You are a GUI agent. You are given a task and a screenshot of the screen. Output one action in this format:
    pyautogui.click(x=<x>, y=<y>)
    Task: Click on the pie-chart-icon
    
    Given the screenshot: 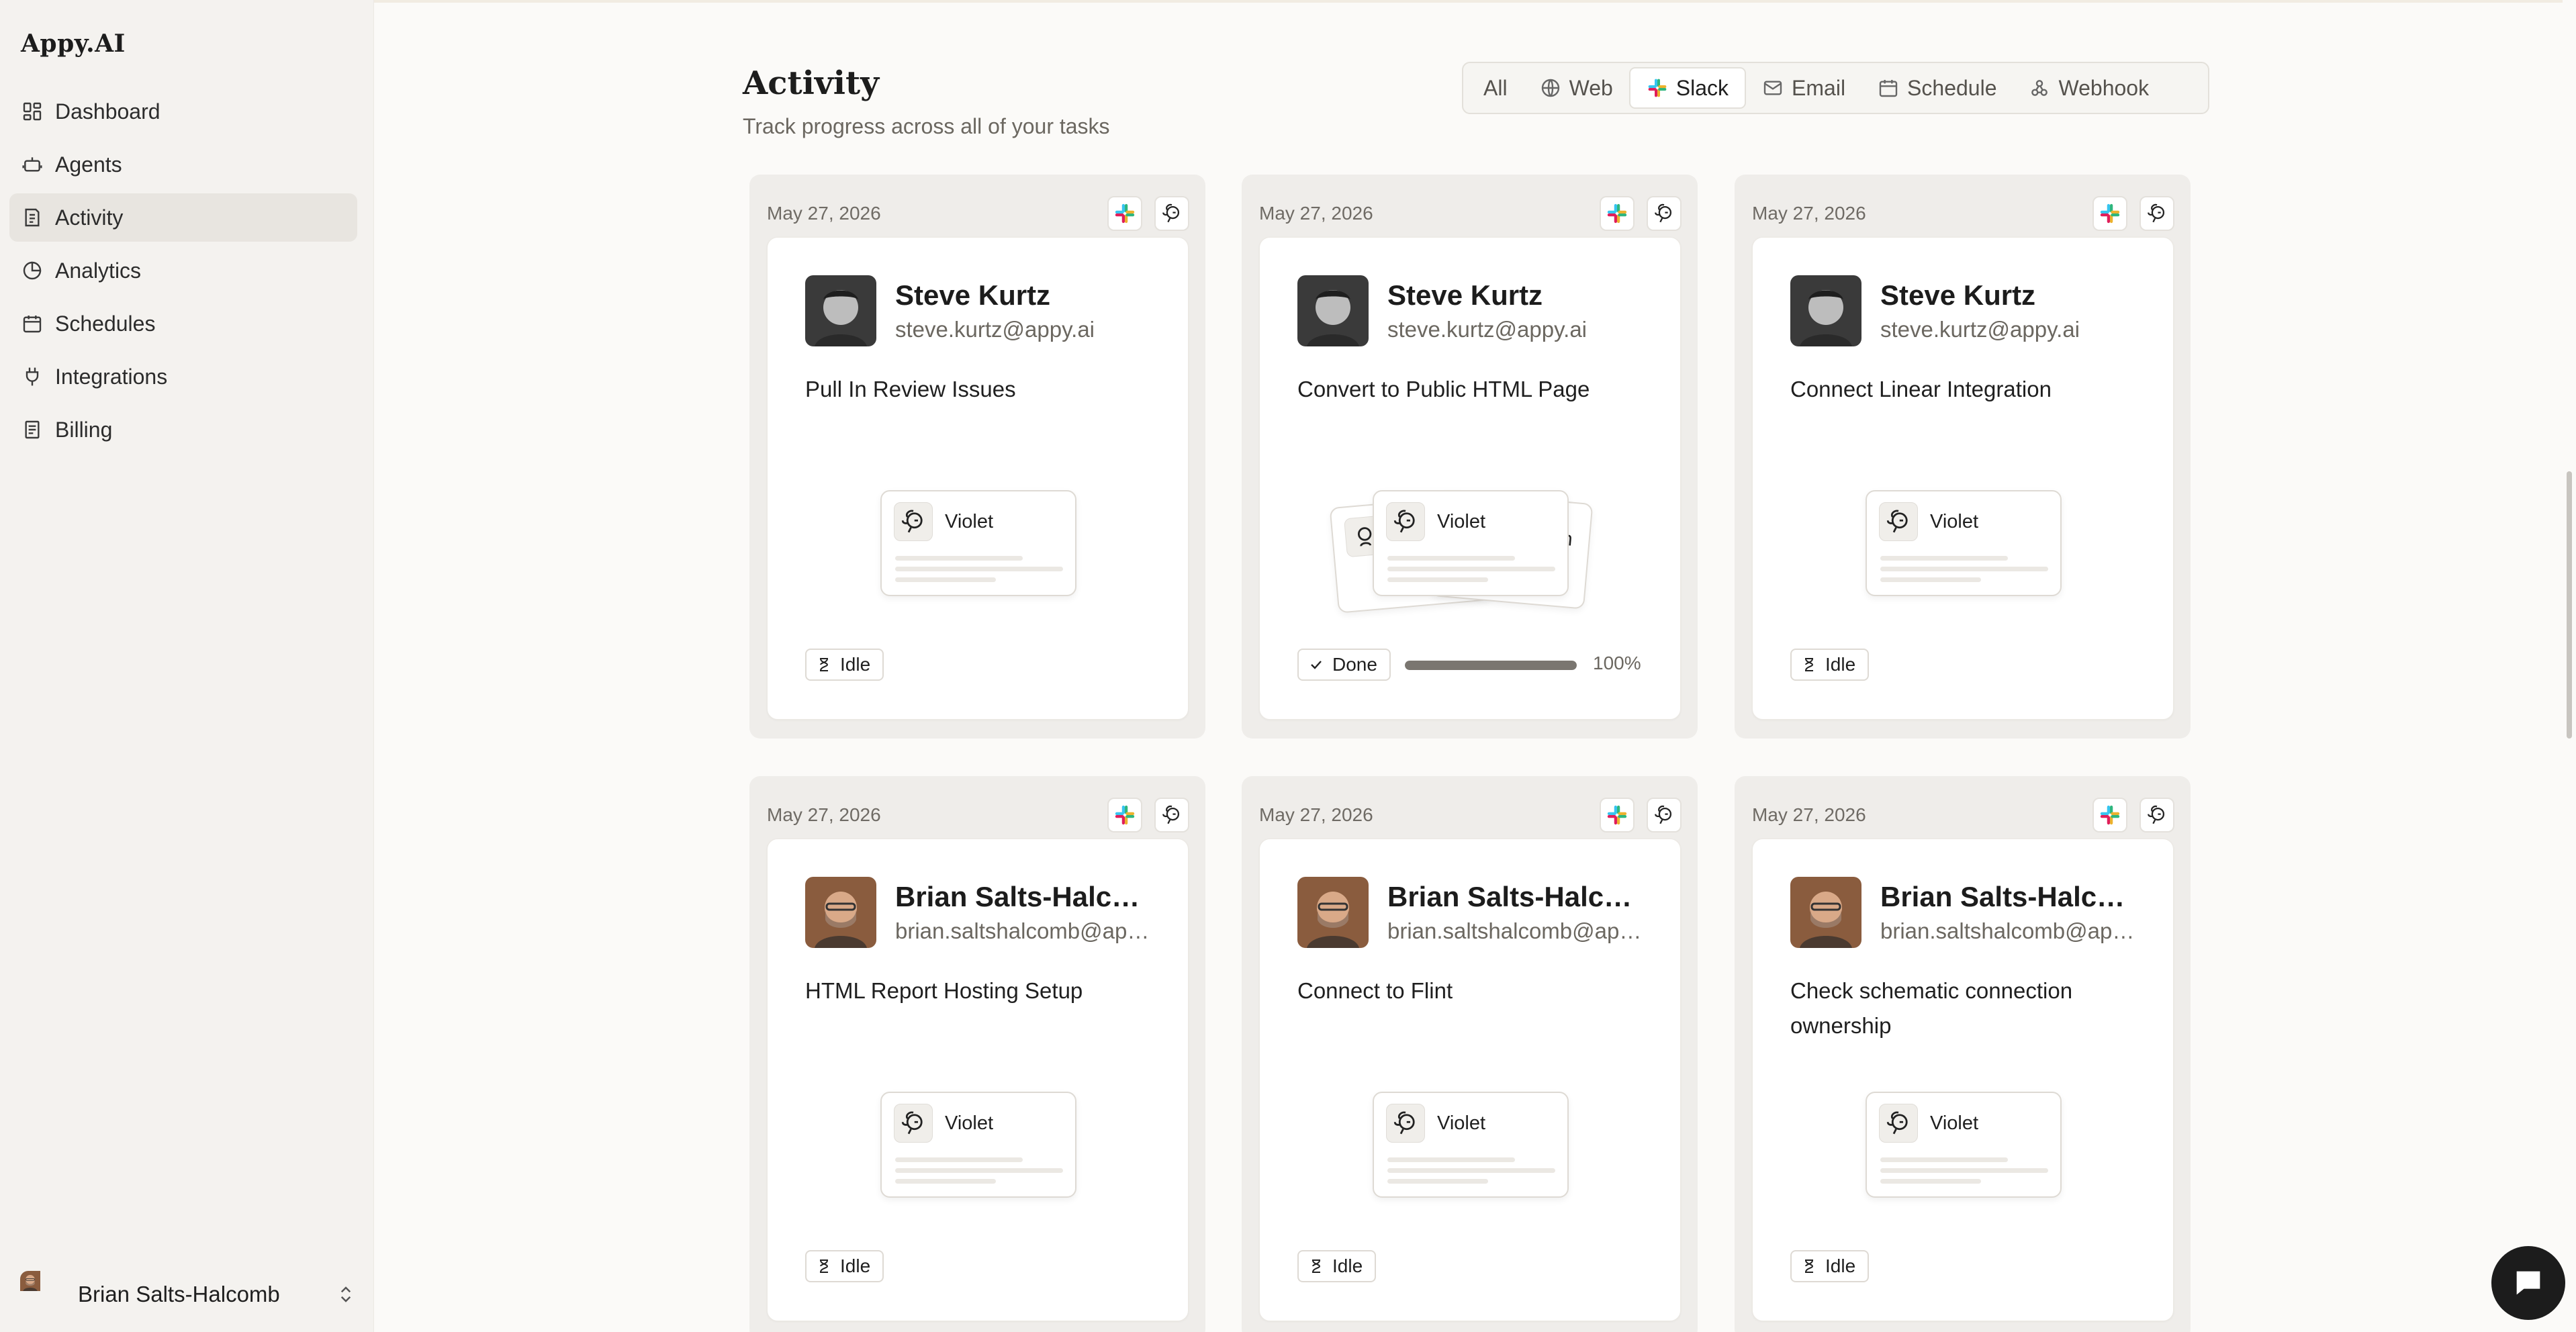 What is the action you would take?
    pyautogui.click(x=32, y=270)
    